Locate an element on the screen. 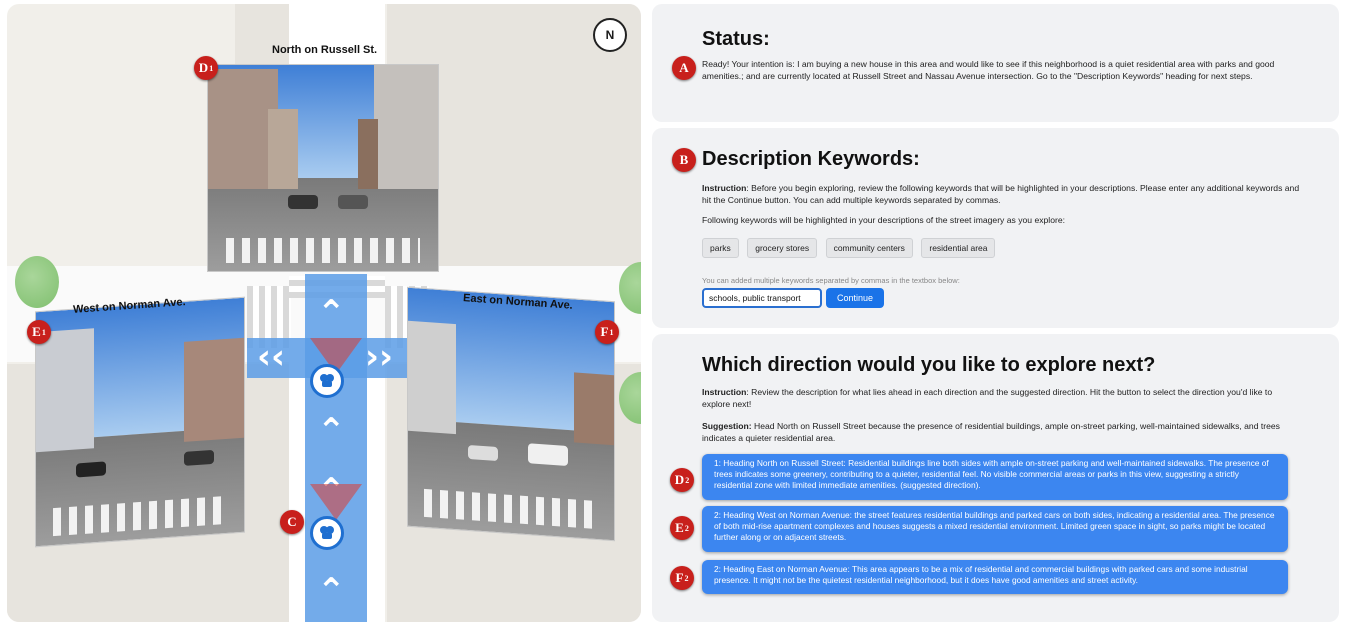  badge-c: C is located at coordinates (292, 522).